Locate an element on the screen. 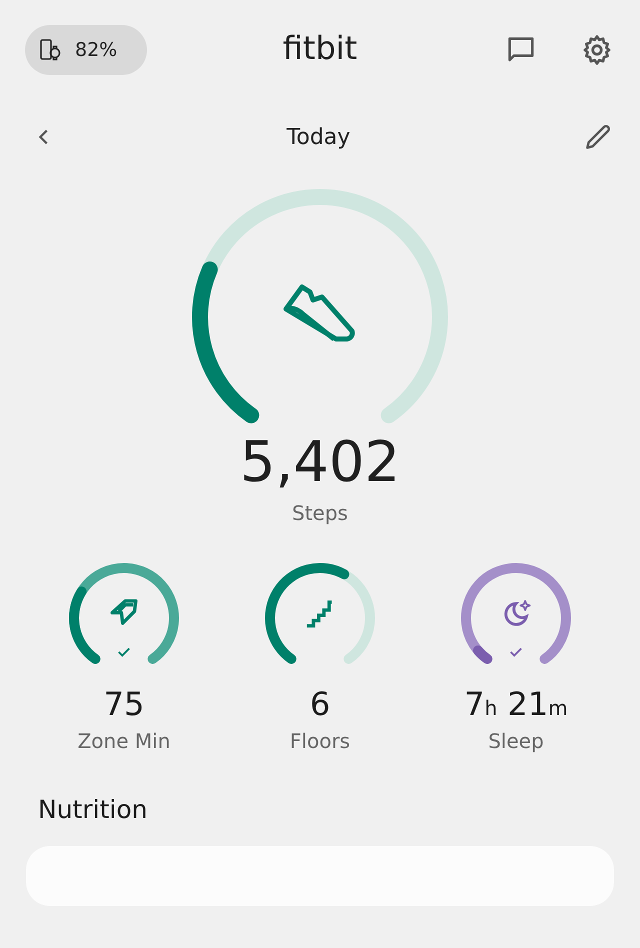  device-battery-chip: 82% is located at coordinates (86, 50).